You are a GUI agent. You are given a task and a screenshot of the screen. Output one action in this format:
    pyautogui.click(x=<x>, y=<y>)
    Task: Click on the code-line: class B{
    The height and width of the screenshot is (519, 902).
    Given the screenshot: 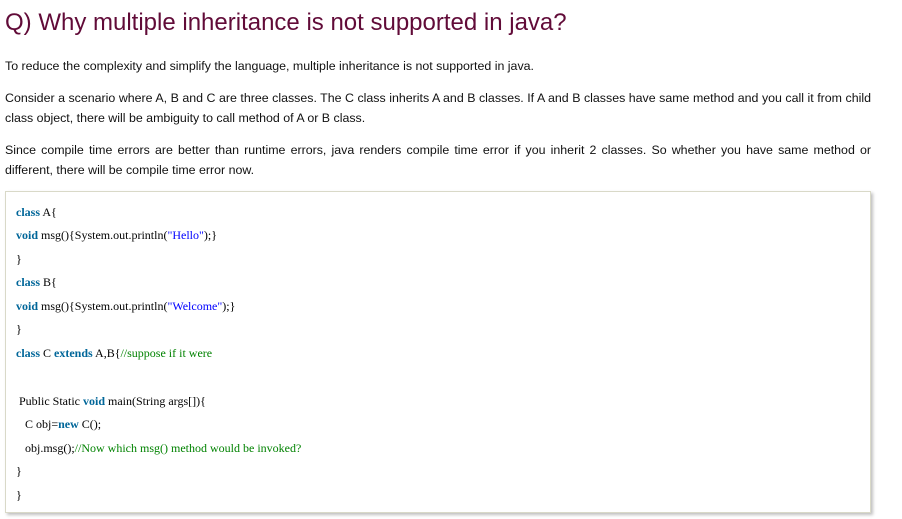 What is the action you would take?
    pyautogui.click(x=36, y=282)
    